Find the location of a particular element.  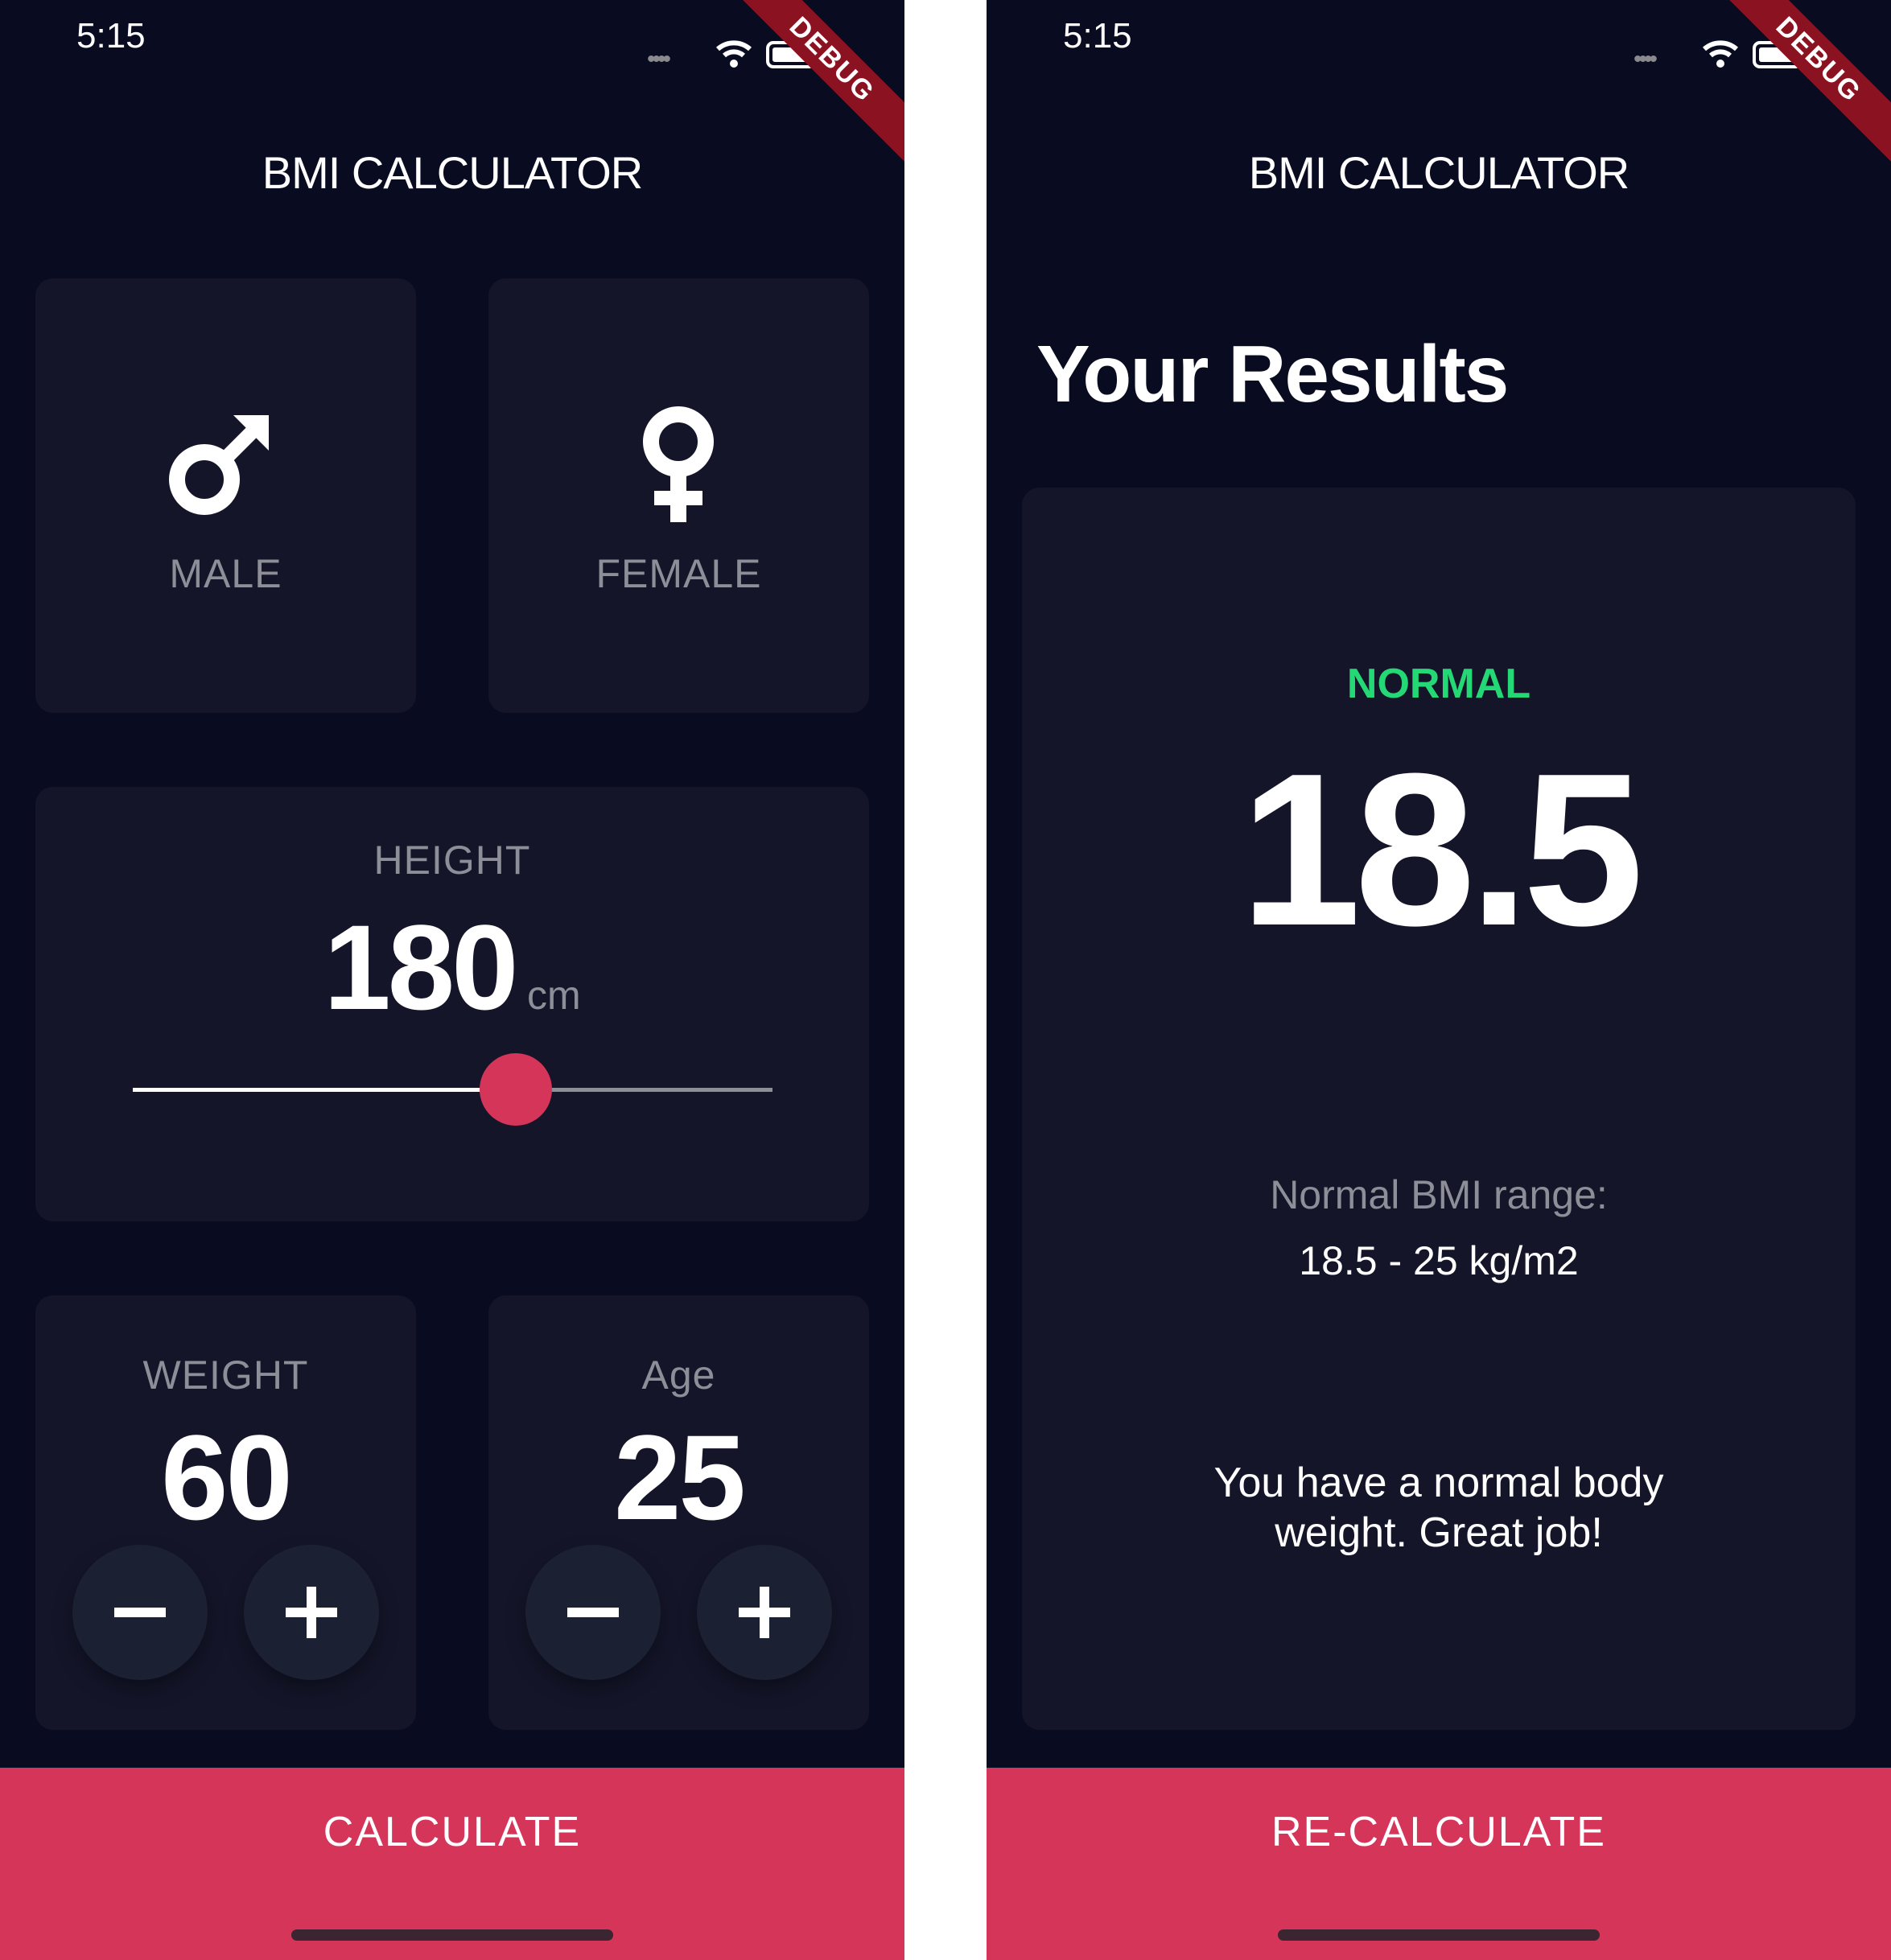

female-symbol-icon is located at coordinates (679, 464).